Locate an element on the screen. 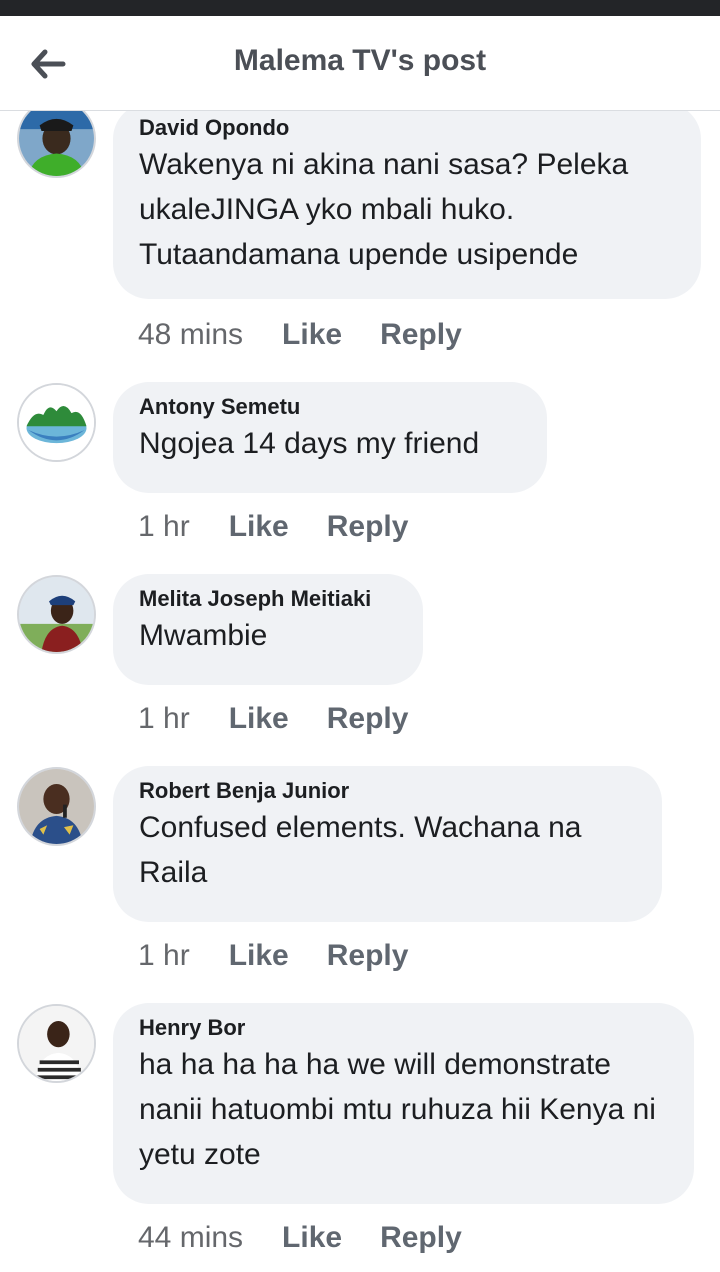 The width and height of the screenshot is (720, 1272). comment-author: Antony Semetu is located at coordinates (329, 407).